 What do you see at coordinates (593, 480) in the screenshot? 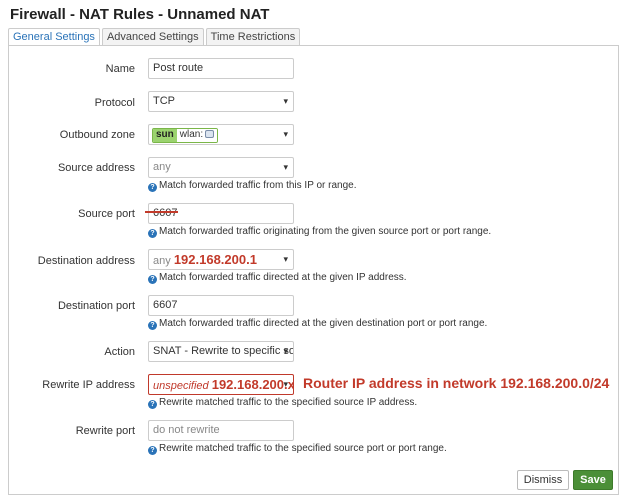
I see `save-button: Save` at bounding box center [593, 480].